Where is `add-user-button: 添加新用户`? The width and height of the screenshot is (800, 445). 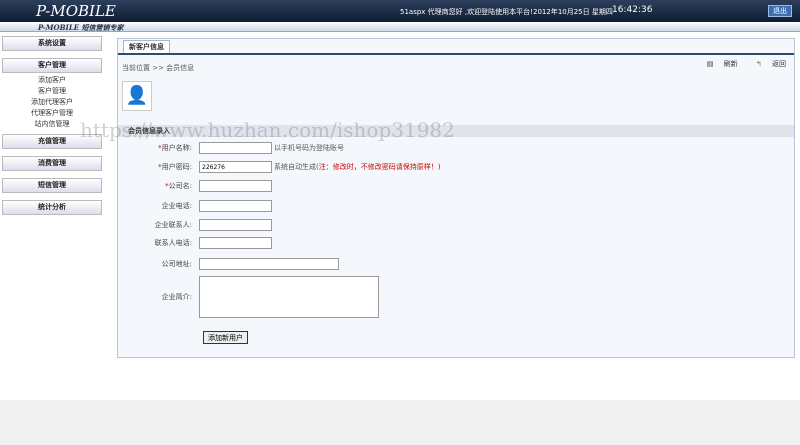
add-user-button: 添加新用户 is located at coordinates (225, 337).